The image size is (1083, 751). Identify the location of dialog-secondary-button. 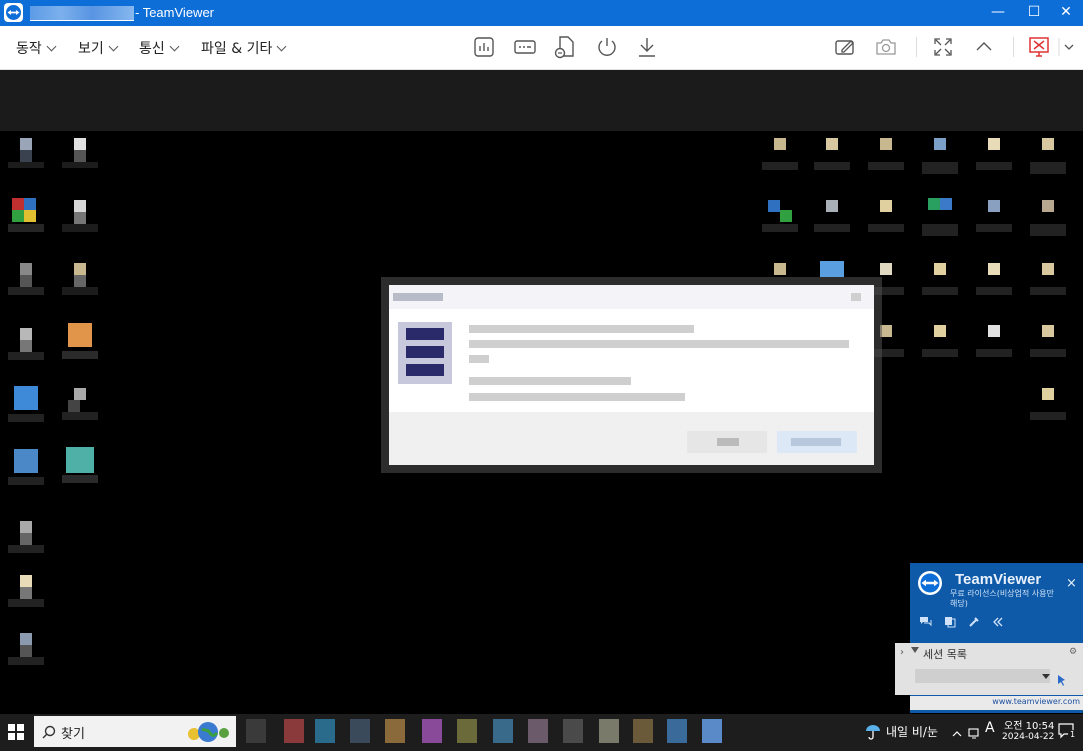
(727, 442).